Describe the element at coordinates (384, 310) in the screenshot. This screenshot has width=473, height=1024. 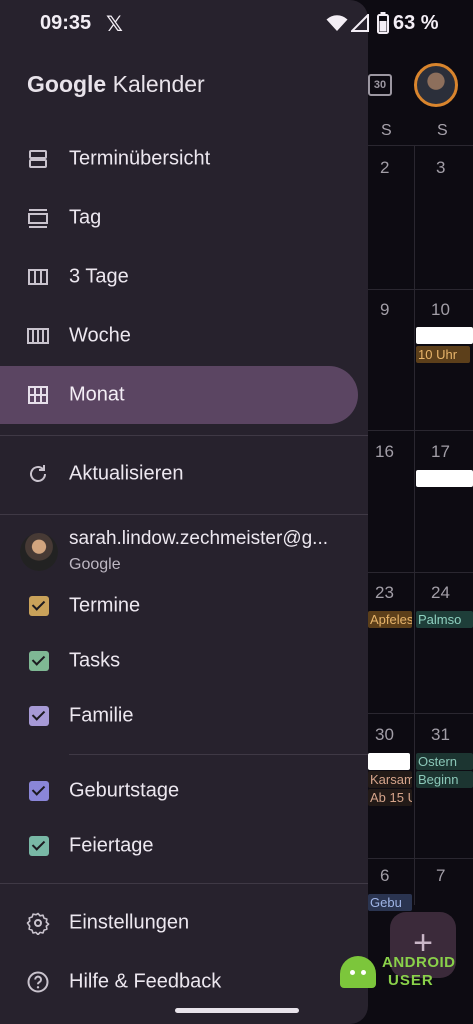
I see `day-number: 9` at that location.